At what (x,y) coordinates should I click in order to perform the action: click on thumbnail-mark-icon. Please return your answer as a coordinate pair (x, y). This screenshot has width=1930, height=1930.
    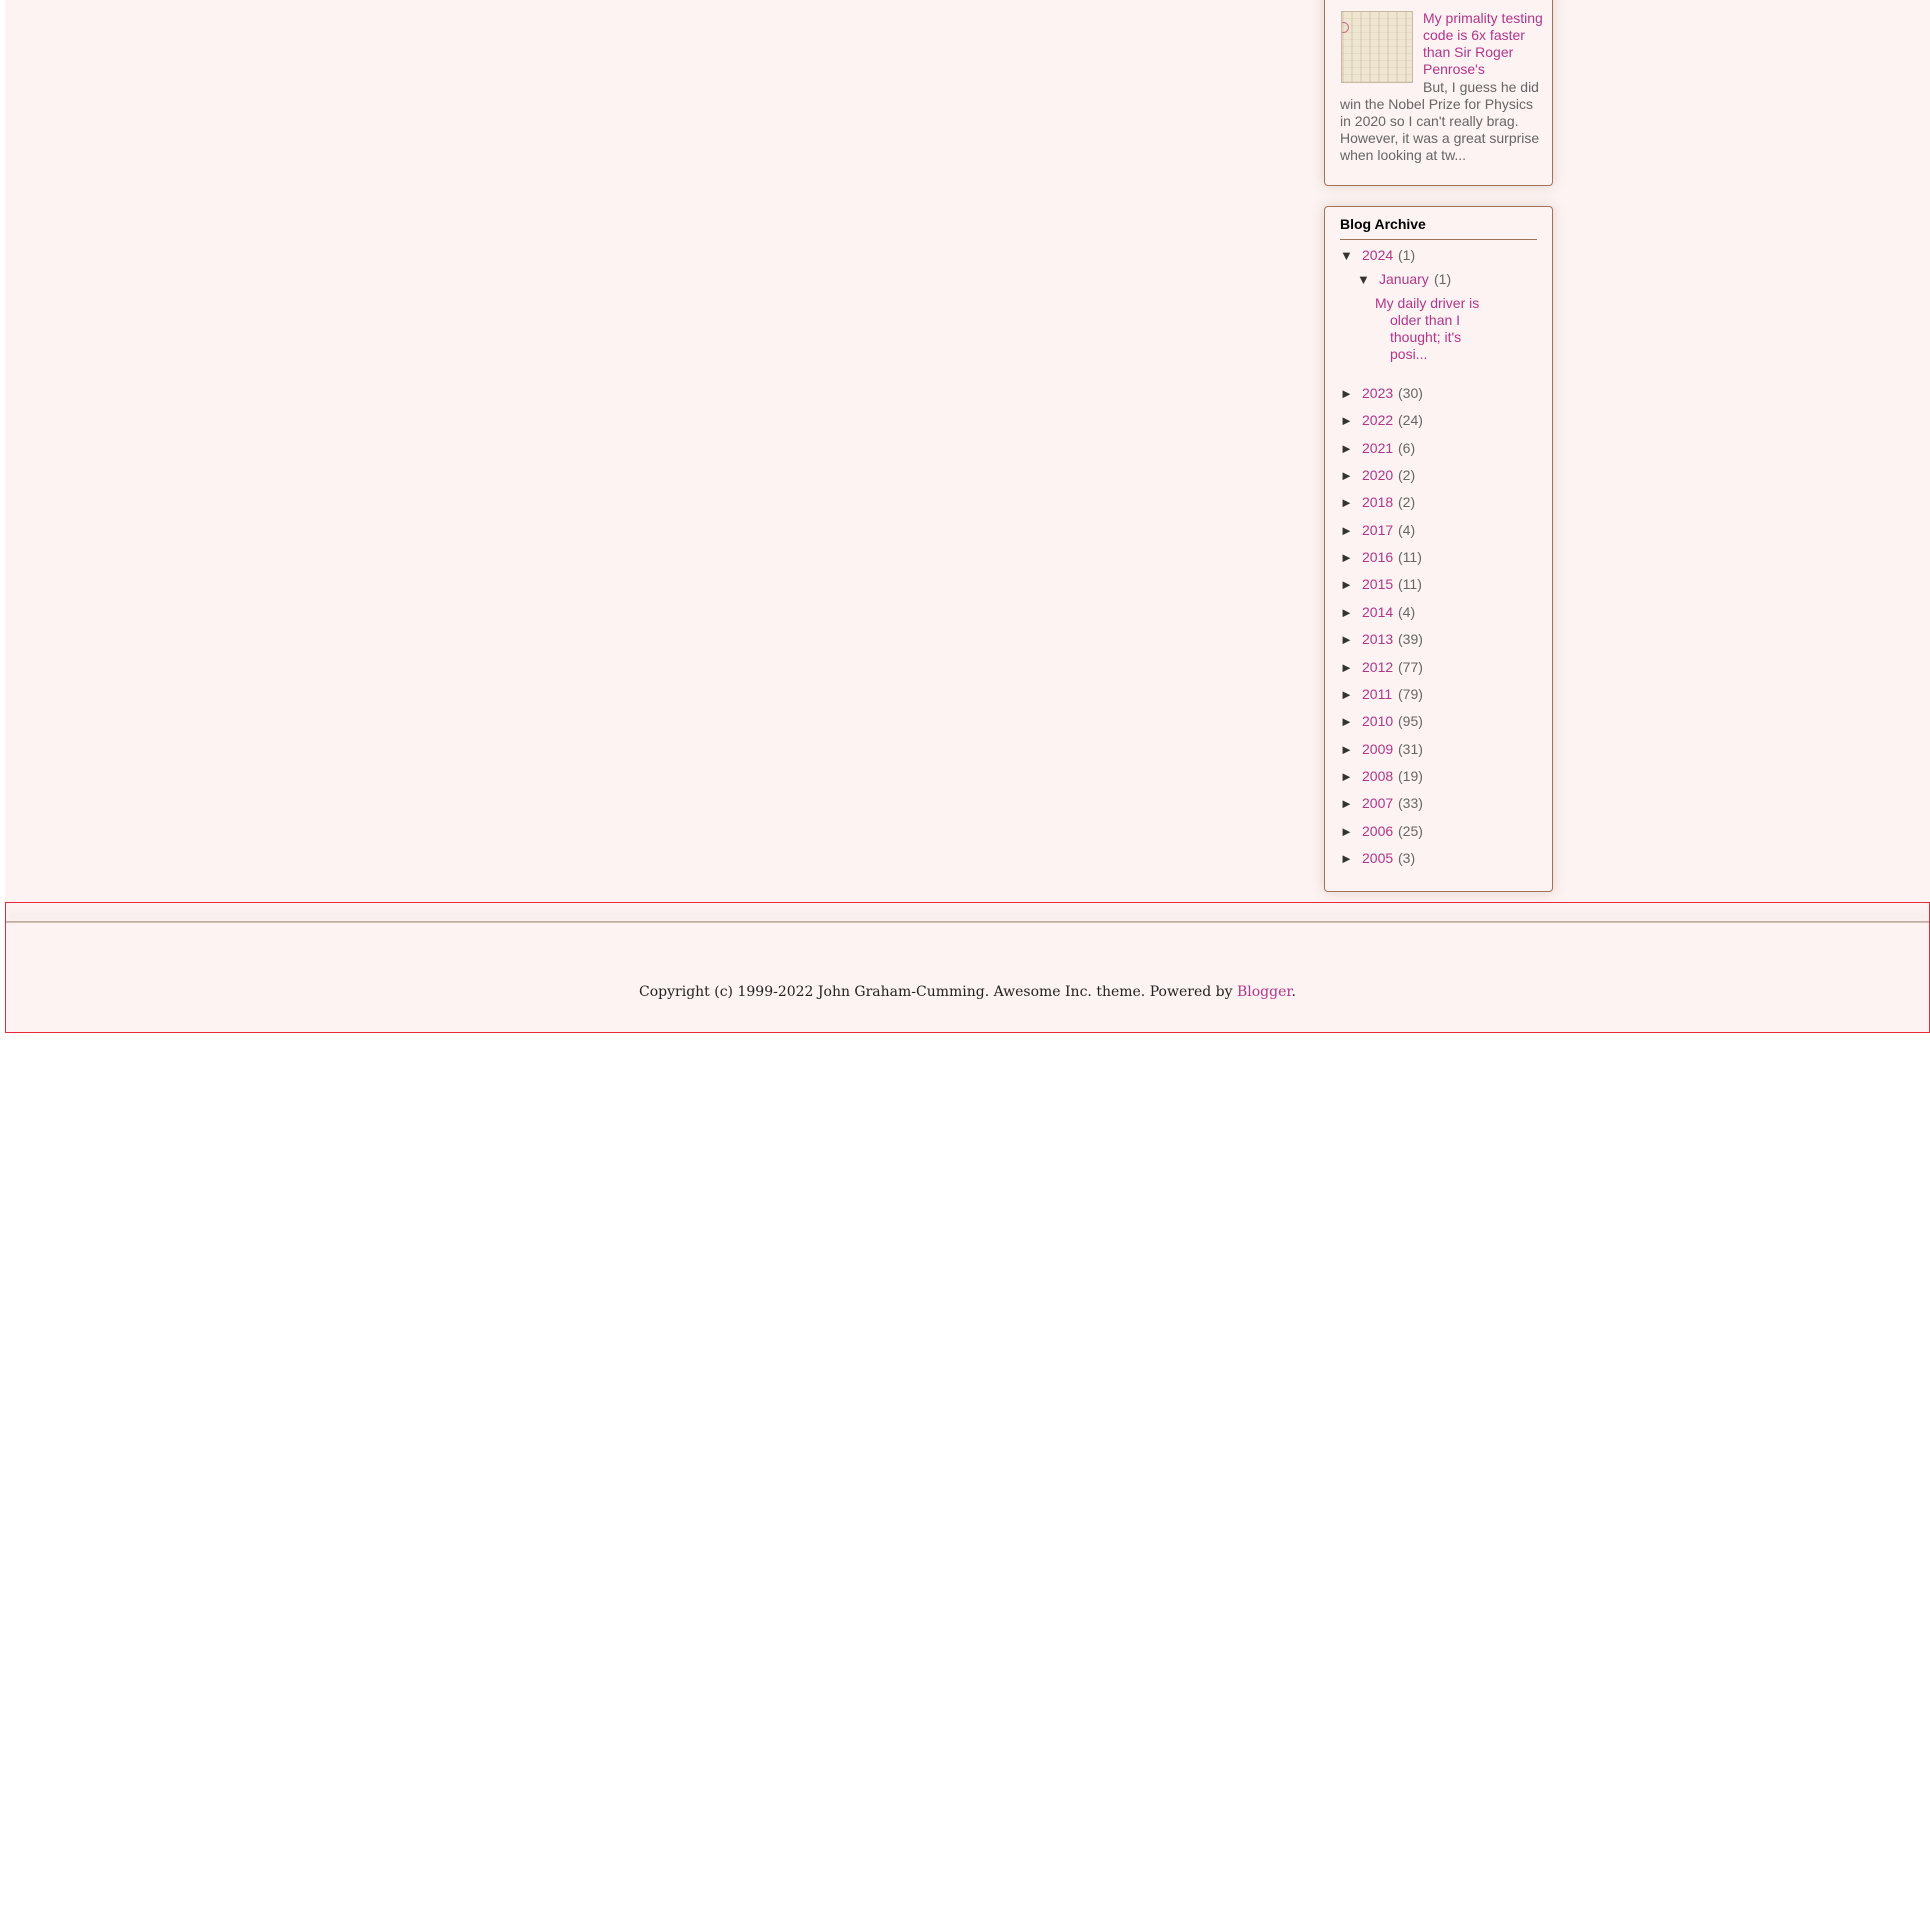
    Looking at the image, I should click on (1345, 27).